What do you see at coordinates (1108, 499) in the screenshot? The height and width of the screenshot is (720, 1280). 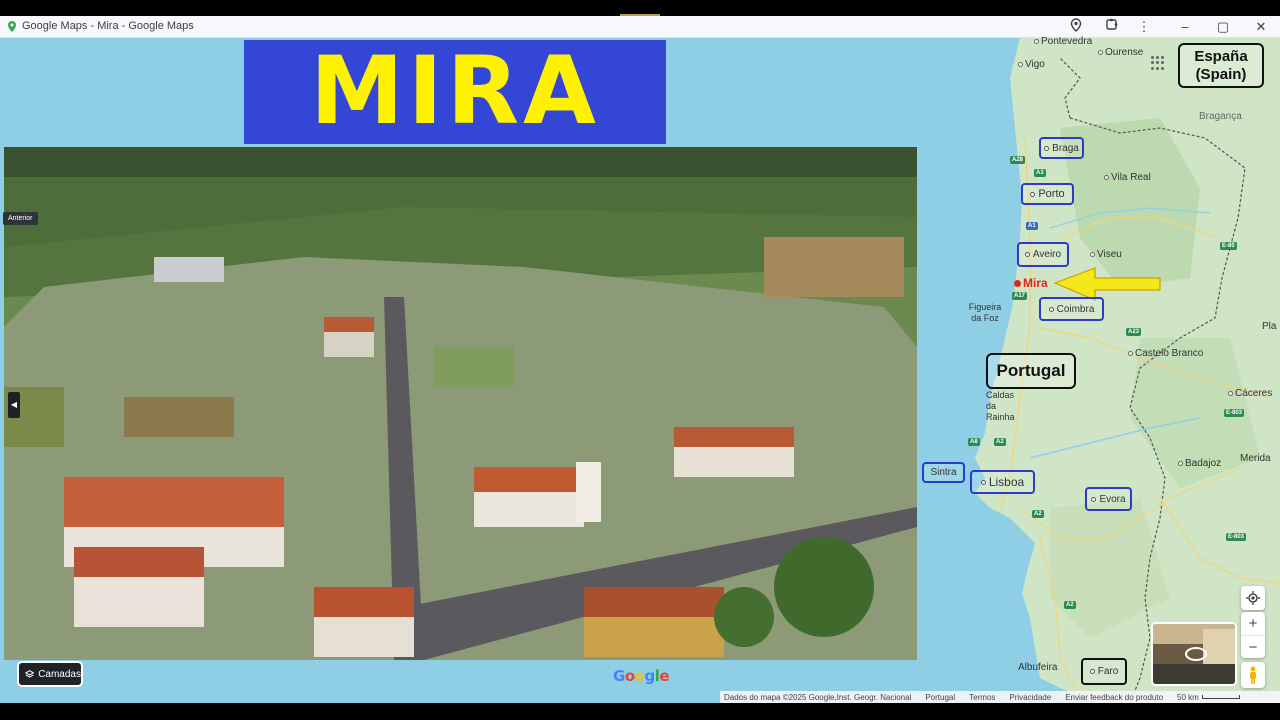 I see `boxed-city-evora: Evora` at bounding box center [1108, 499].